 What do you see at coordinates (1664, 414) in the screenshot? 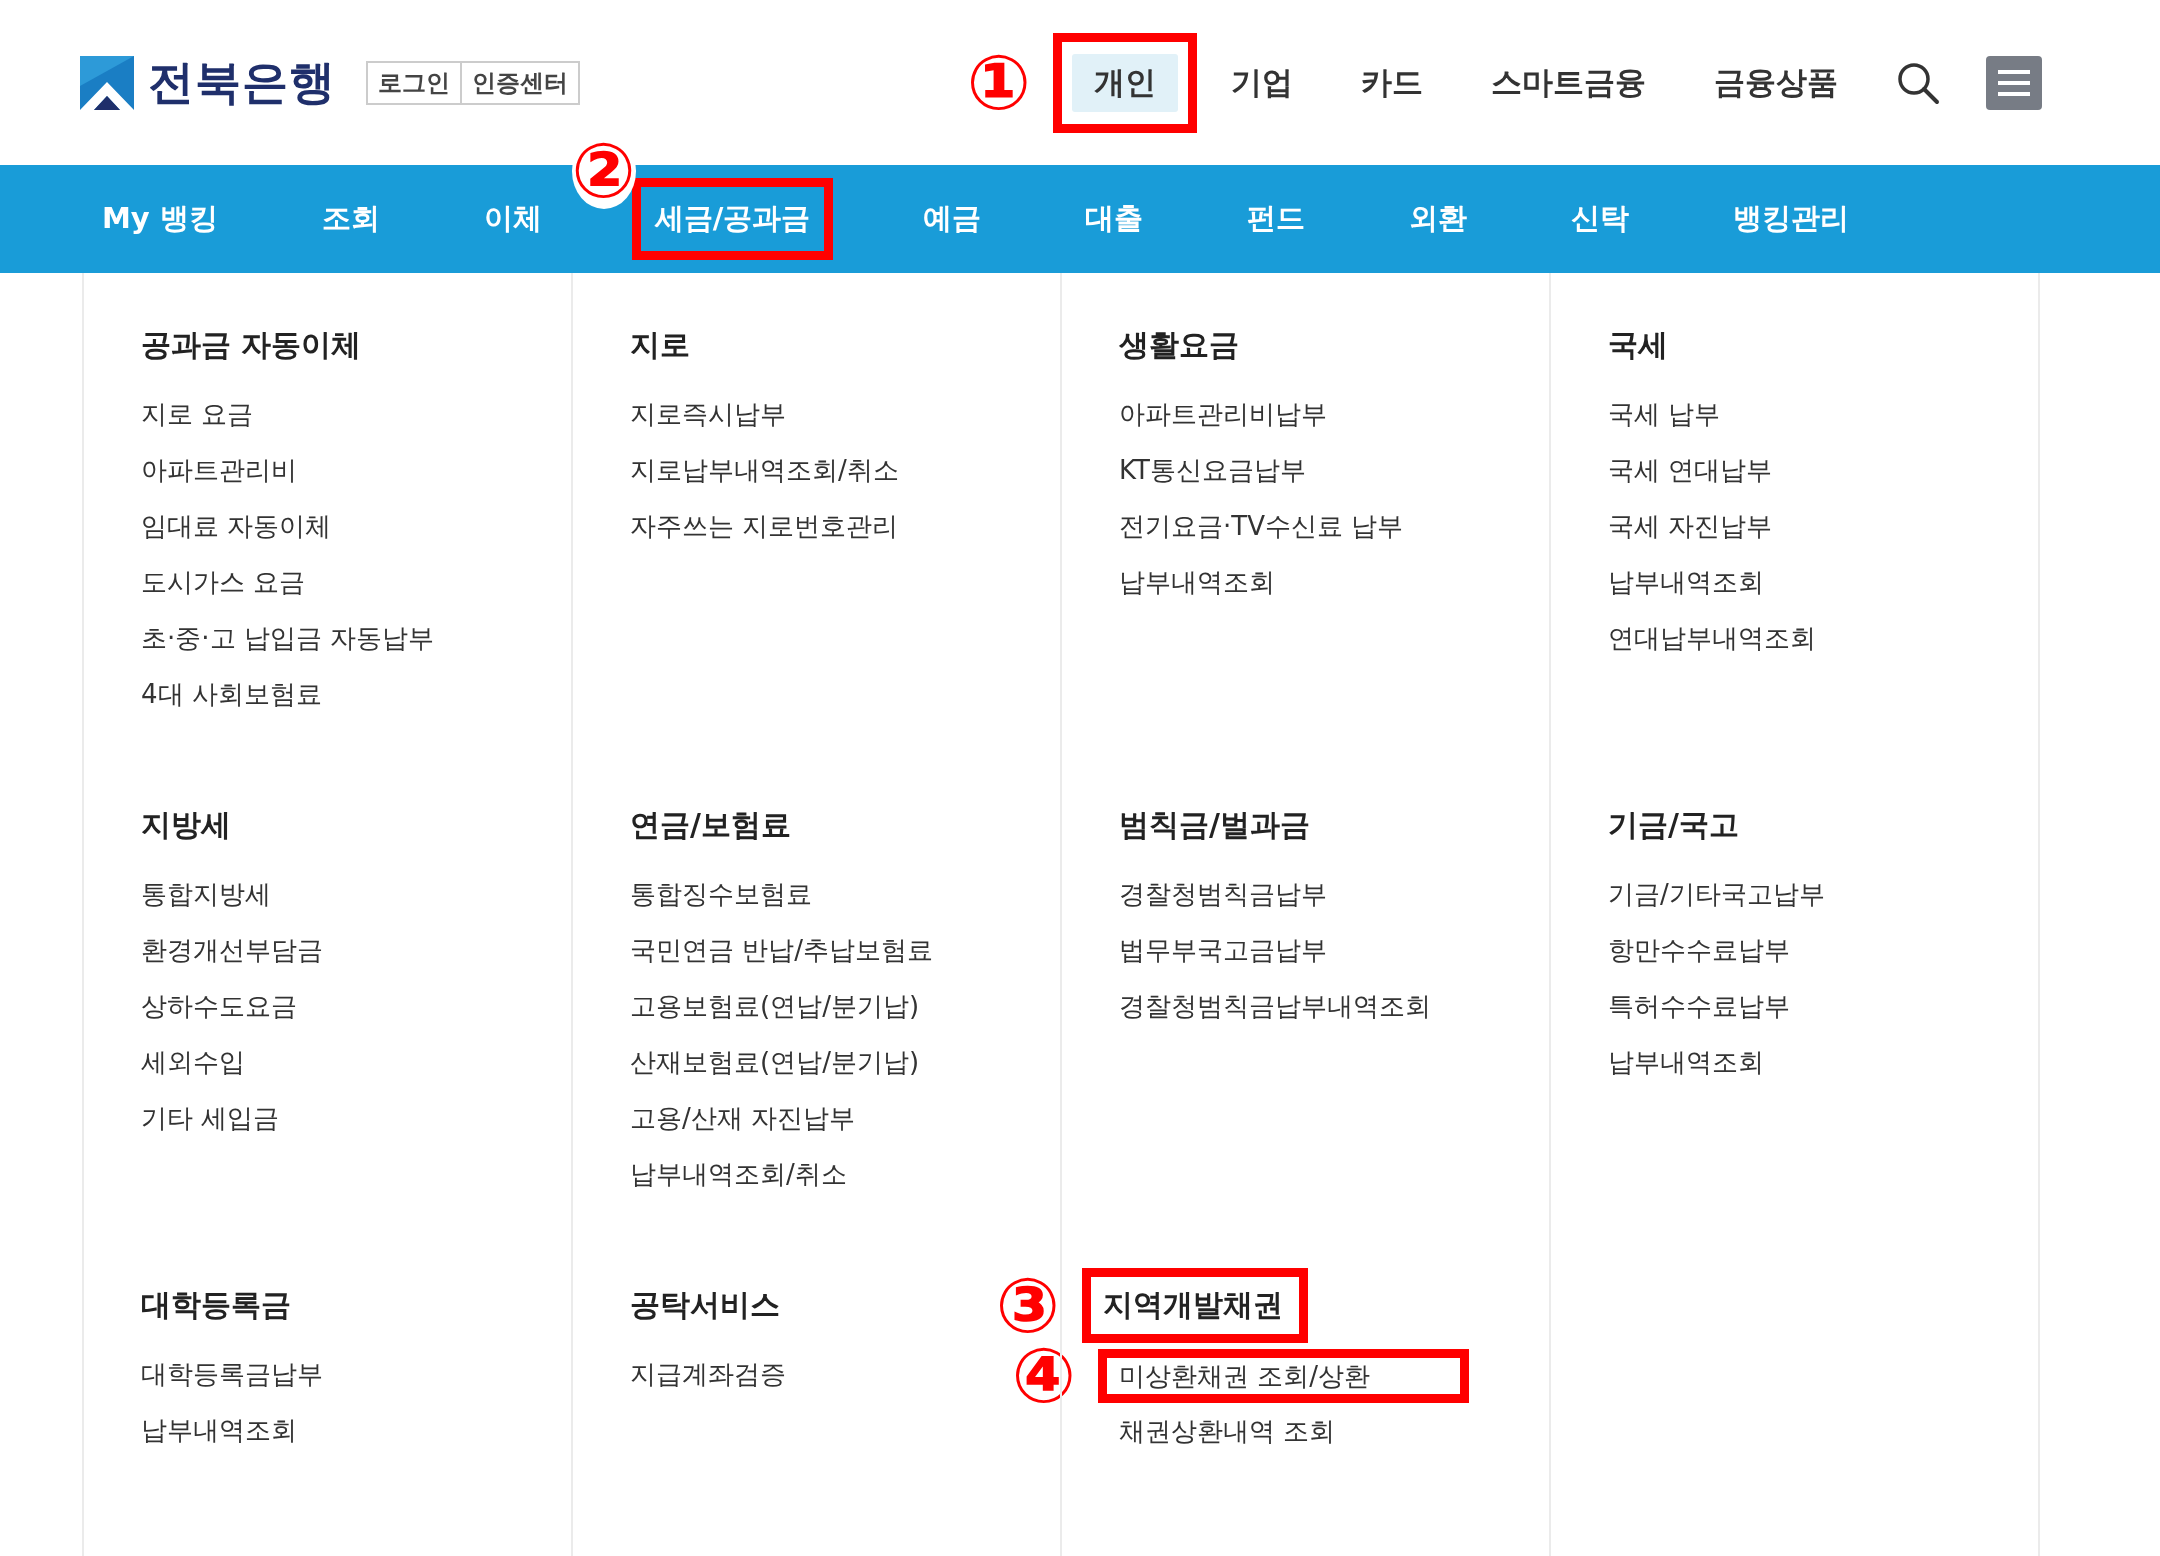
I see `menu-link: 국세 납부` at bounding box center [1664, 414].